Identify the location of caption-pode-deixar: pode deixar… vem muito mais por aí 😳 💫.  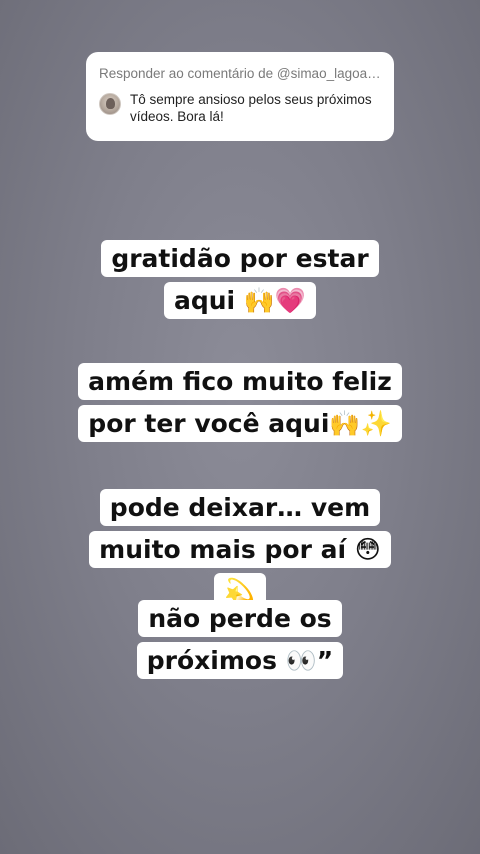
(240, 550).